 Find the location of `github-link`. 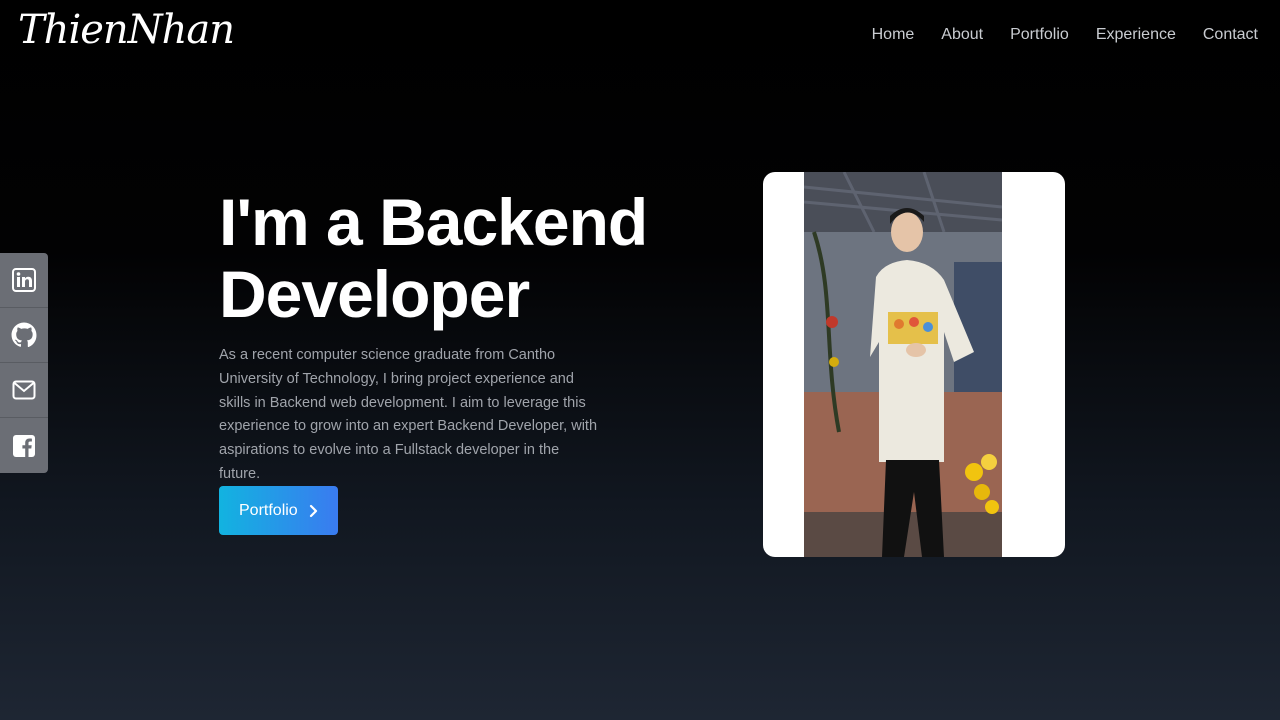

github-link is located at coordinates (24, 335).